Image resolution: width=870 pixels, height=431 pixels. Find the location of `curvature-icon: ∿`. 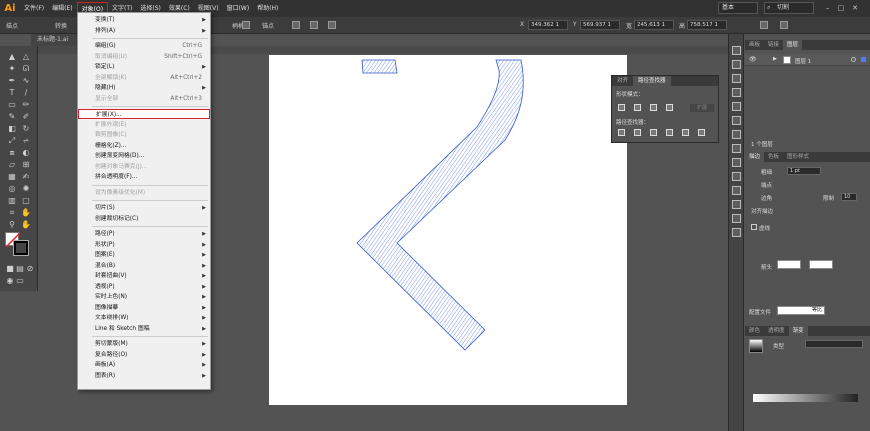

curvature-icon: ∿ is located at coordinates (26, 81).